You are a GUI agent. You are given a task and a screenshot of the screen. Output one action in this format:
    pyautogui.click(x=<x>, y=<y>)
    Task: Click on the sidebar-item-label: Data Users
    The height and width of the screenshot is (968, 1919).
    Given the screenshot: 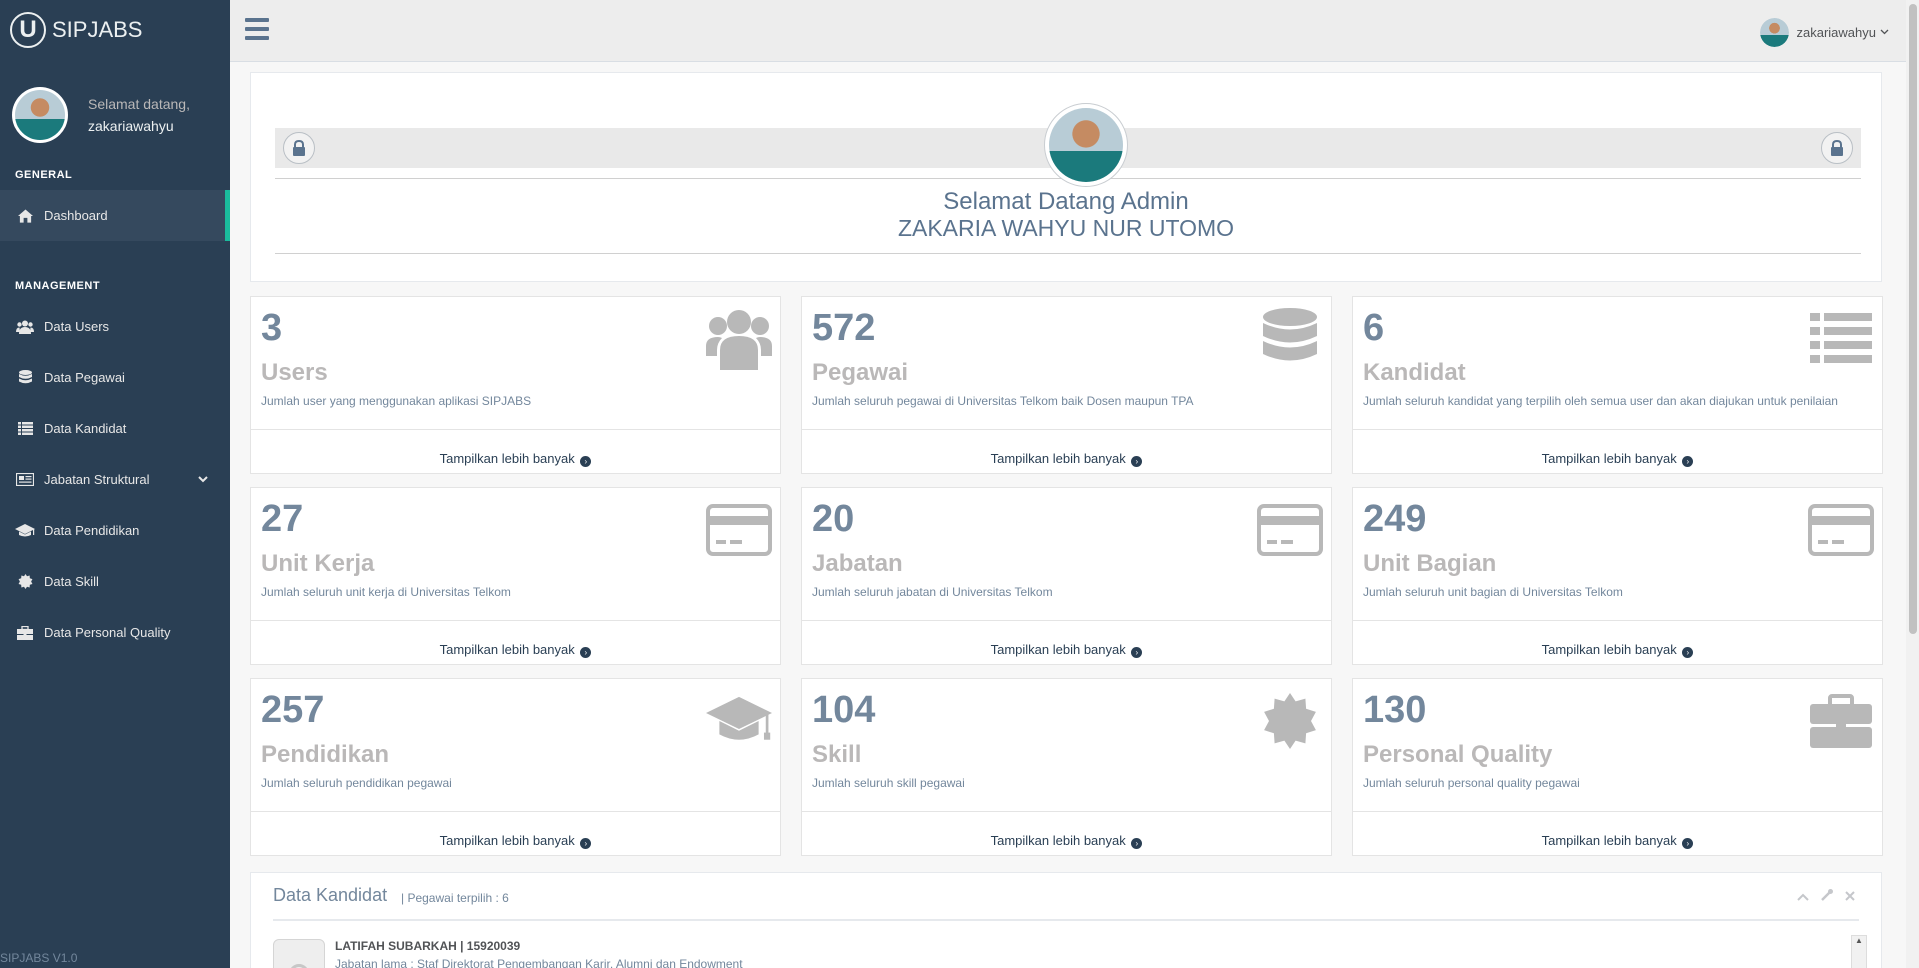 What is the action you would take?
    pyautogui.click(x=77, y=326)
    